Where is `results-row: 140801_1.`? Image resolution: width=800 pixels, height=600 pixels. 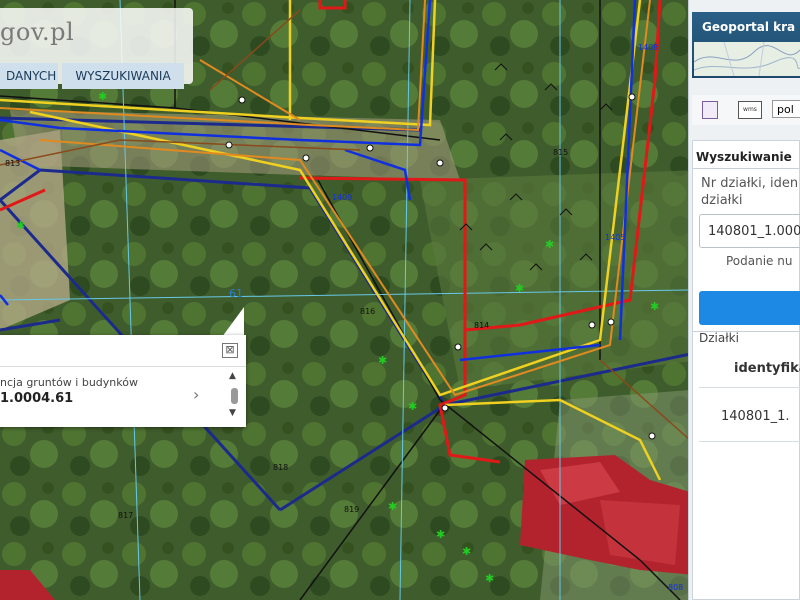
results-row: 140801_1. is located at coordinates (755, 416).